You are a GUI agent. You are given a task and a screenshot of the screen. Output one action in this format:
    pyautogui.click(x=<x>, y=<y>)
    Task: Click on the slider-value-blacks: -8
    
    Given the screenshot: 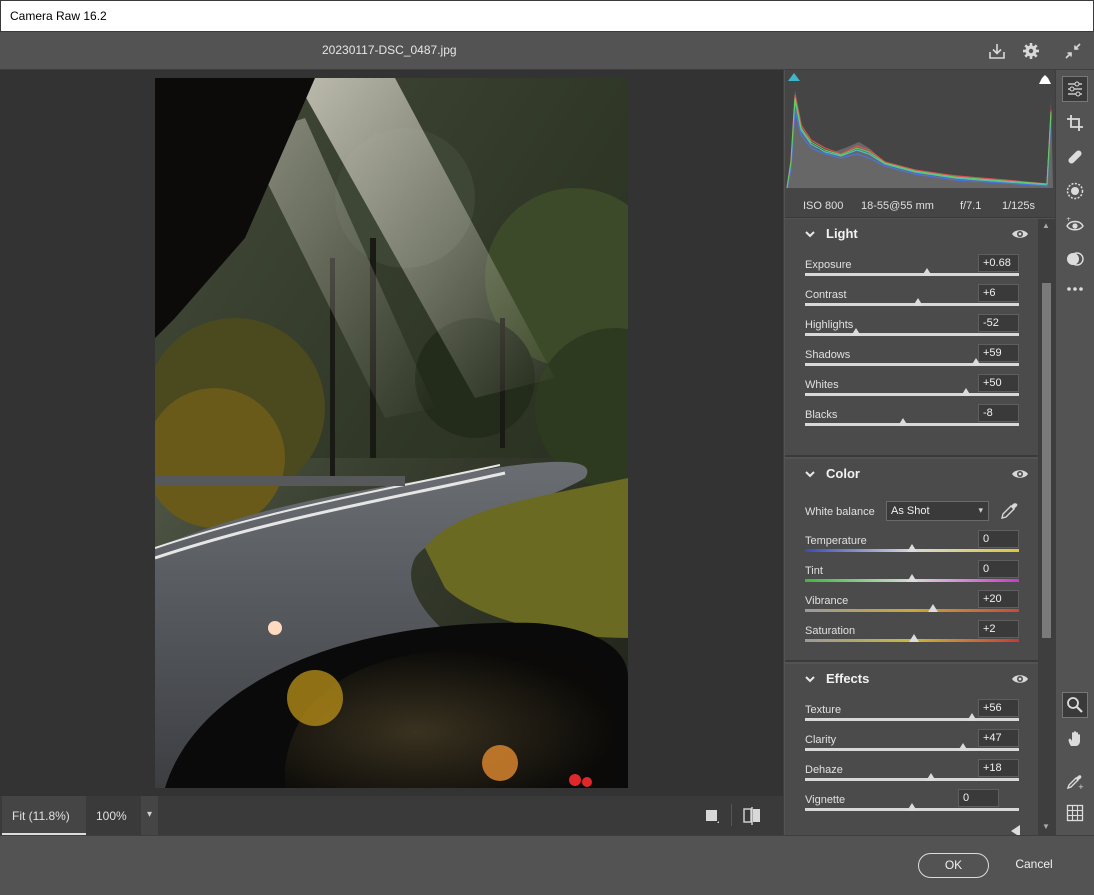 What is the action you would take?
    pyautogui.click(x=998, y=413)
    